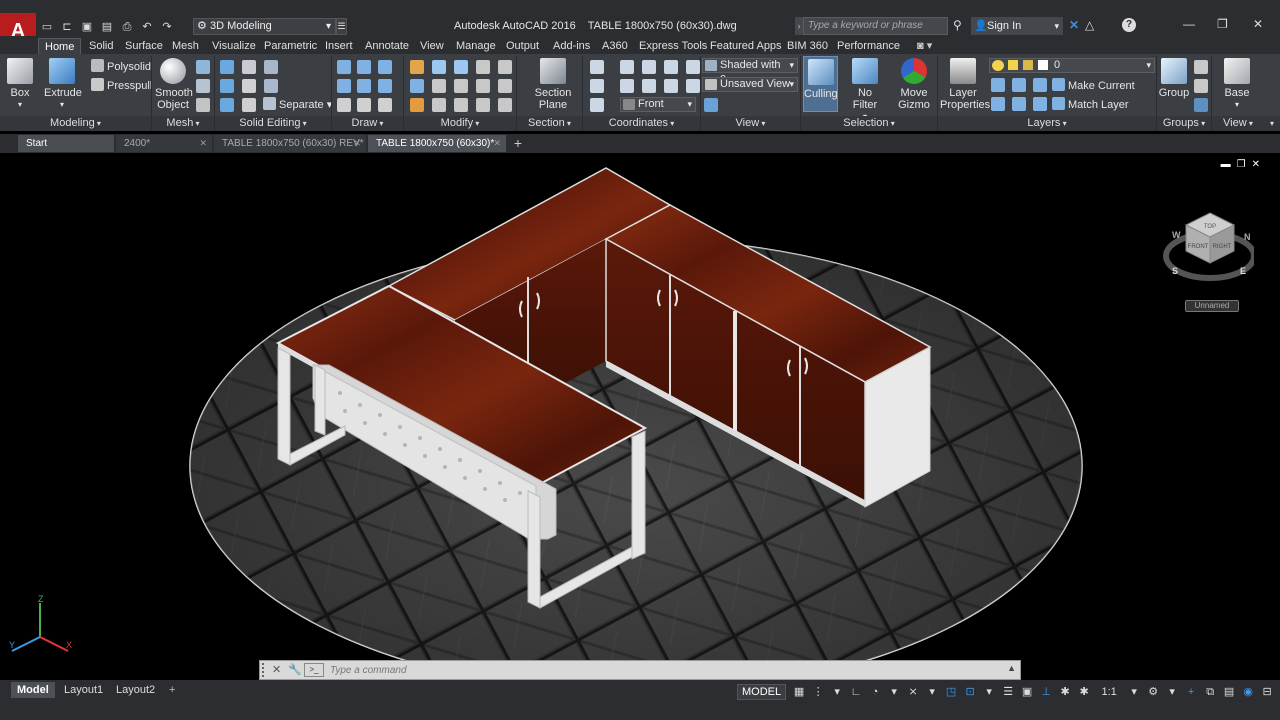 The height and width of the screenshot is (720, 1280). I want to click on object-snap-tracking-icon: ⨯, so click(913, 692).